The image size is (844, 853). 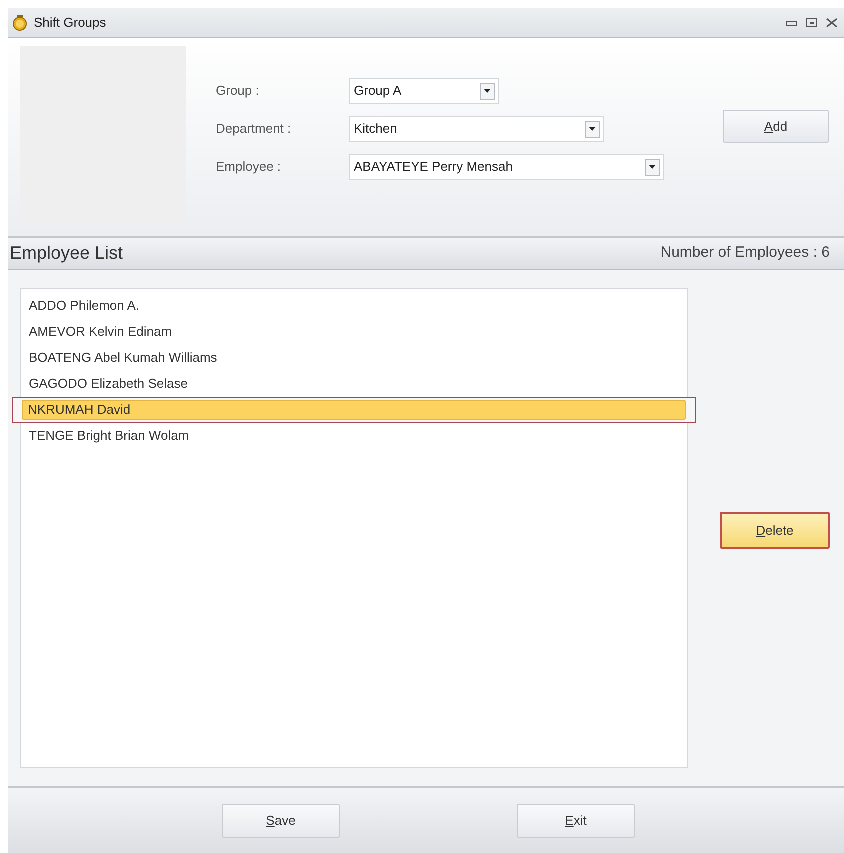 I want to click on list-item: TENGE Bright Brian Wolam, so click(x=354, y=436).